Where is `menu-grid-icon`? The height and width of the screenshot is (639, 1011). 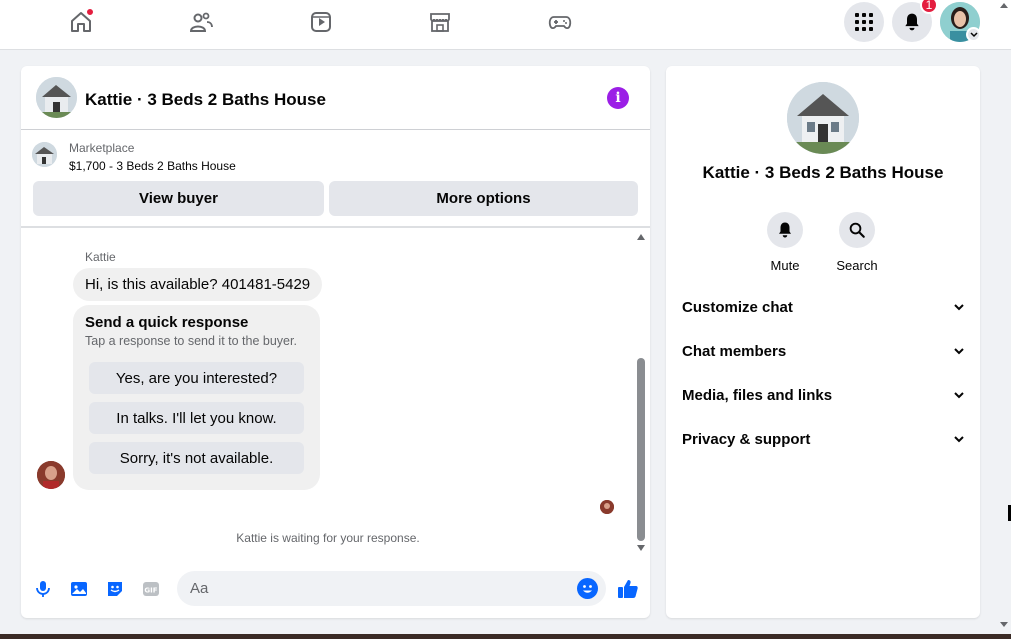
menu-grid-icon is located at coordinates (864, 22).